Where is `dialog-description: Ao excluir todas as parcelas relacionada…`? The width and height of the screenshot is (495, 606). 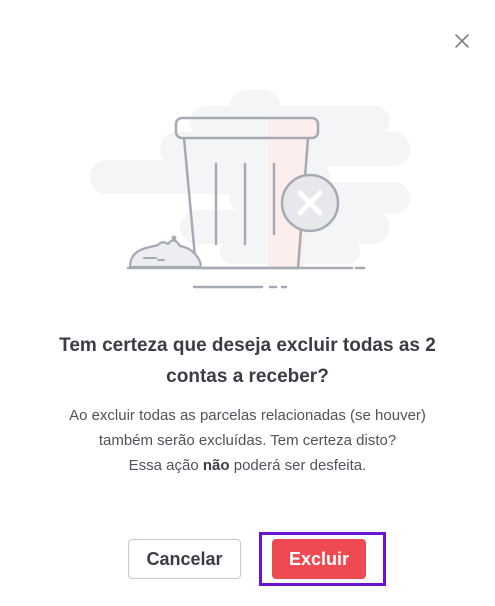 dialog-description: Ao excluir todas as parcelas relacionada… is located at coordinates (247, 440).